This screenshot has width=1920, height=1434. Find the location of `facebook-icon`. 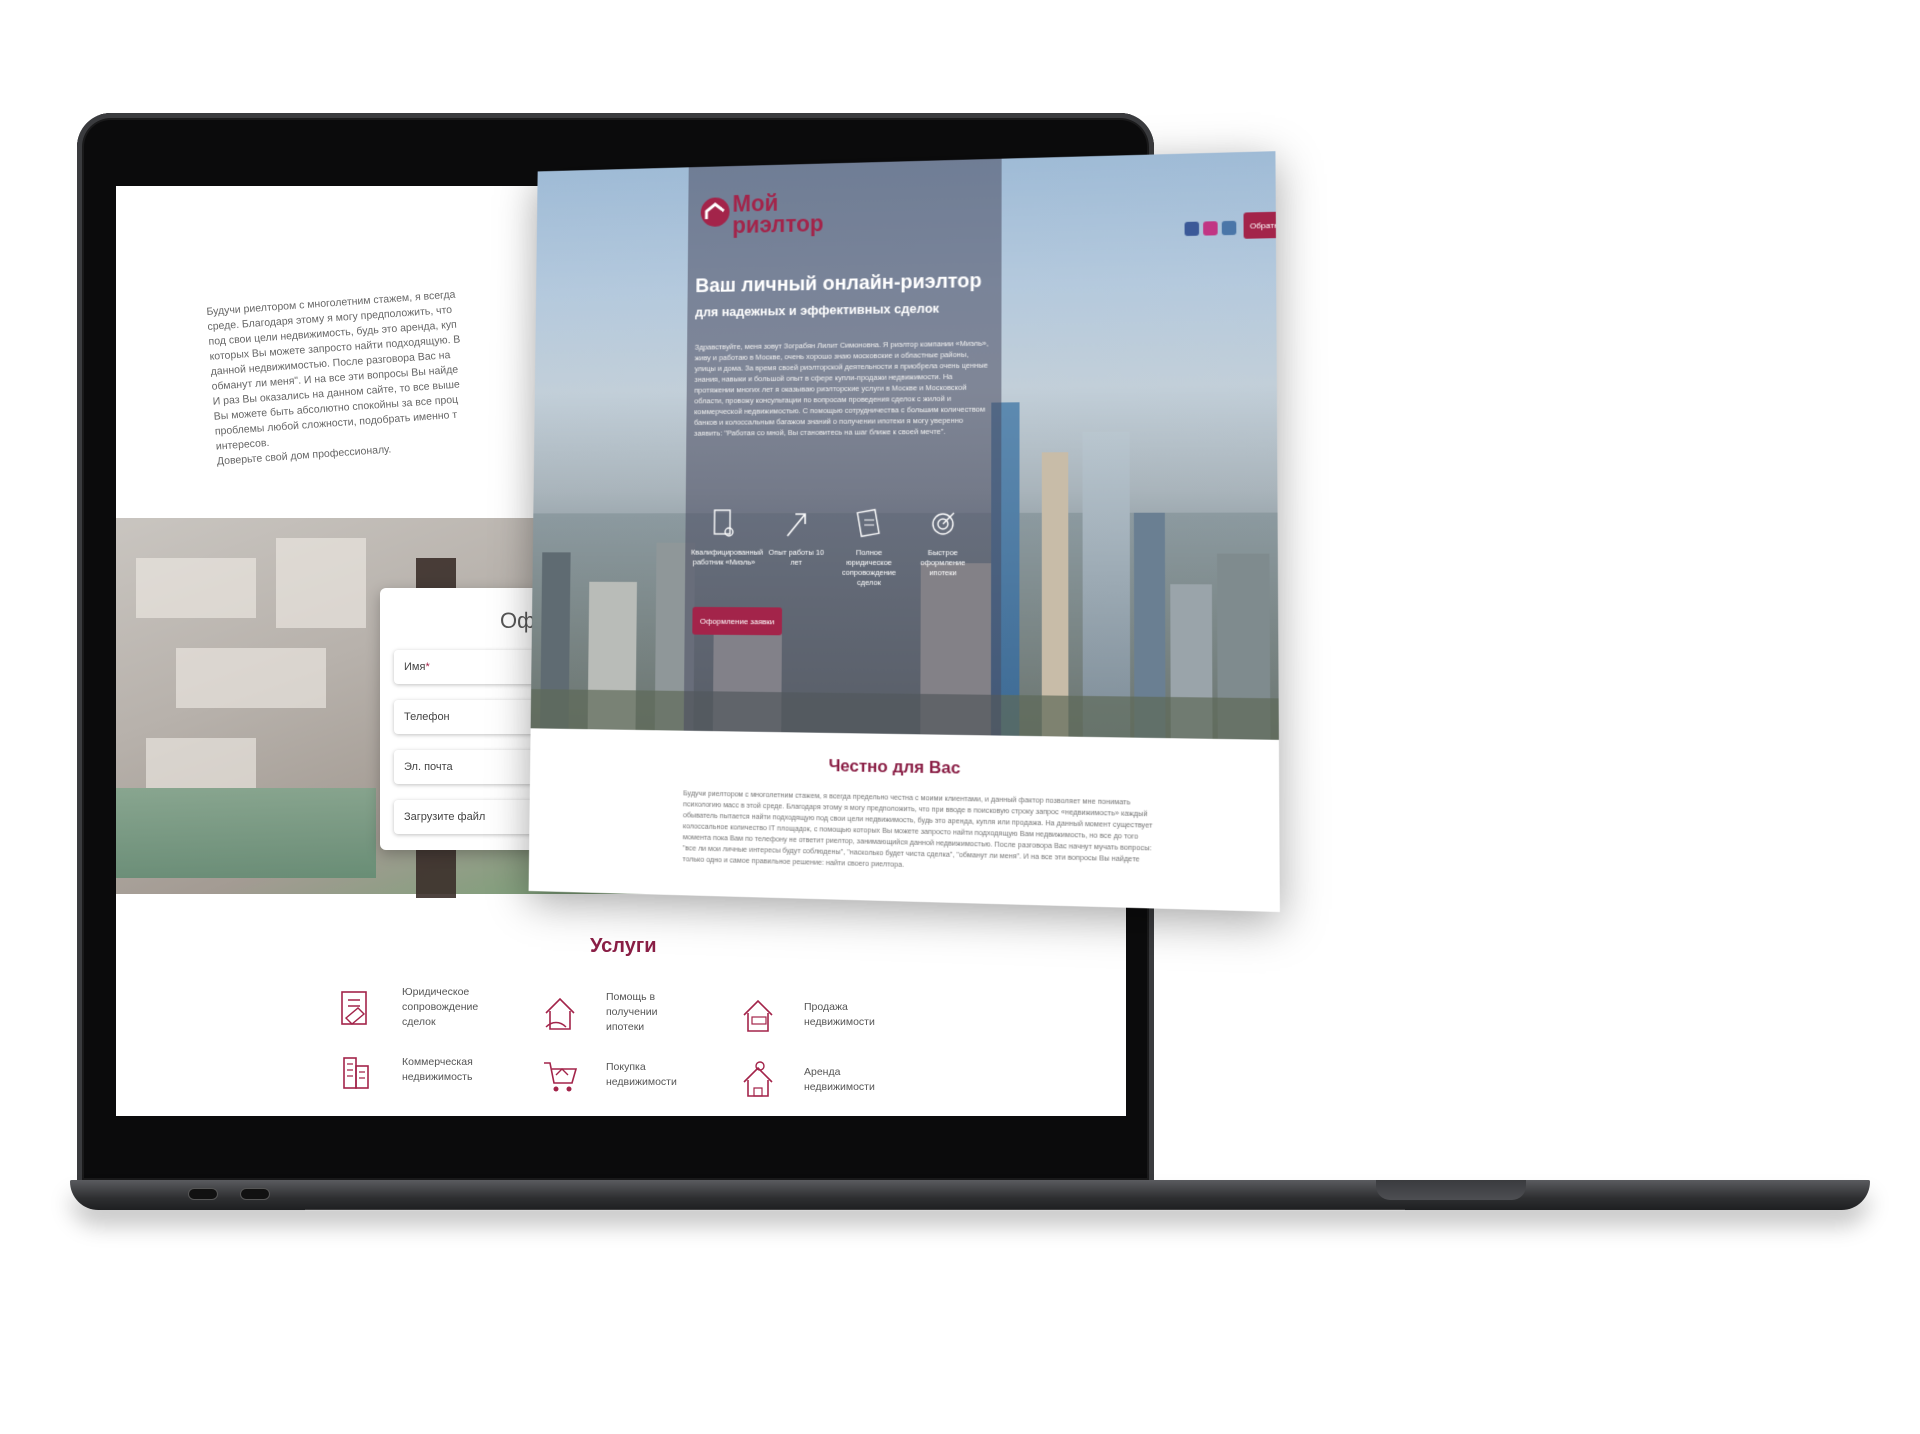

facebook-icon is located at coordinates (1192, 229).